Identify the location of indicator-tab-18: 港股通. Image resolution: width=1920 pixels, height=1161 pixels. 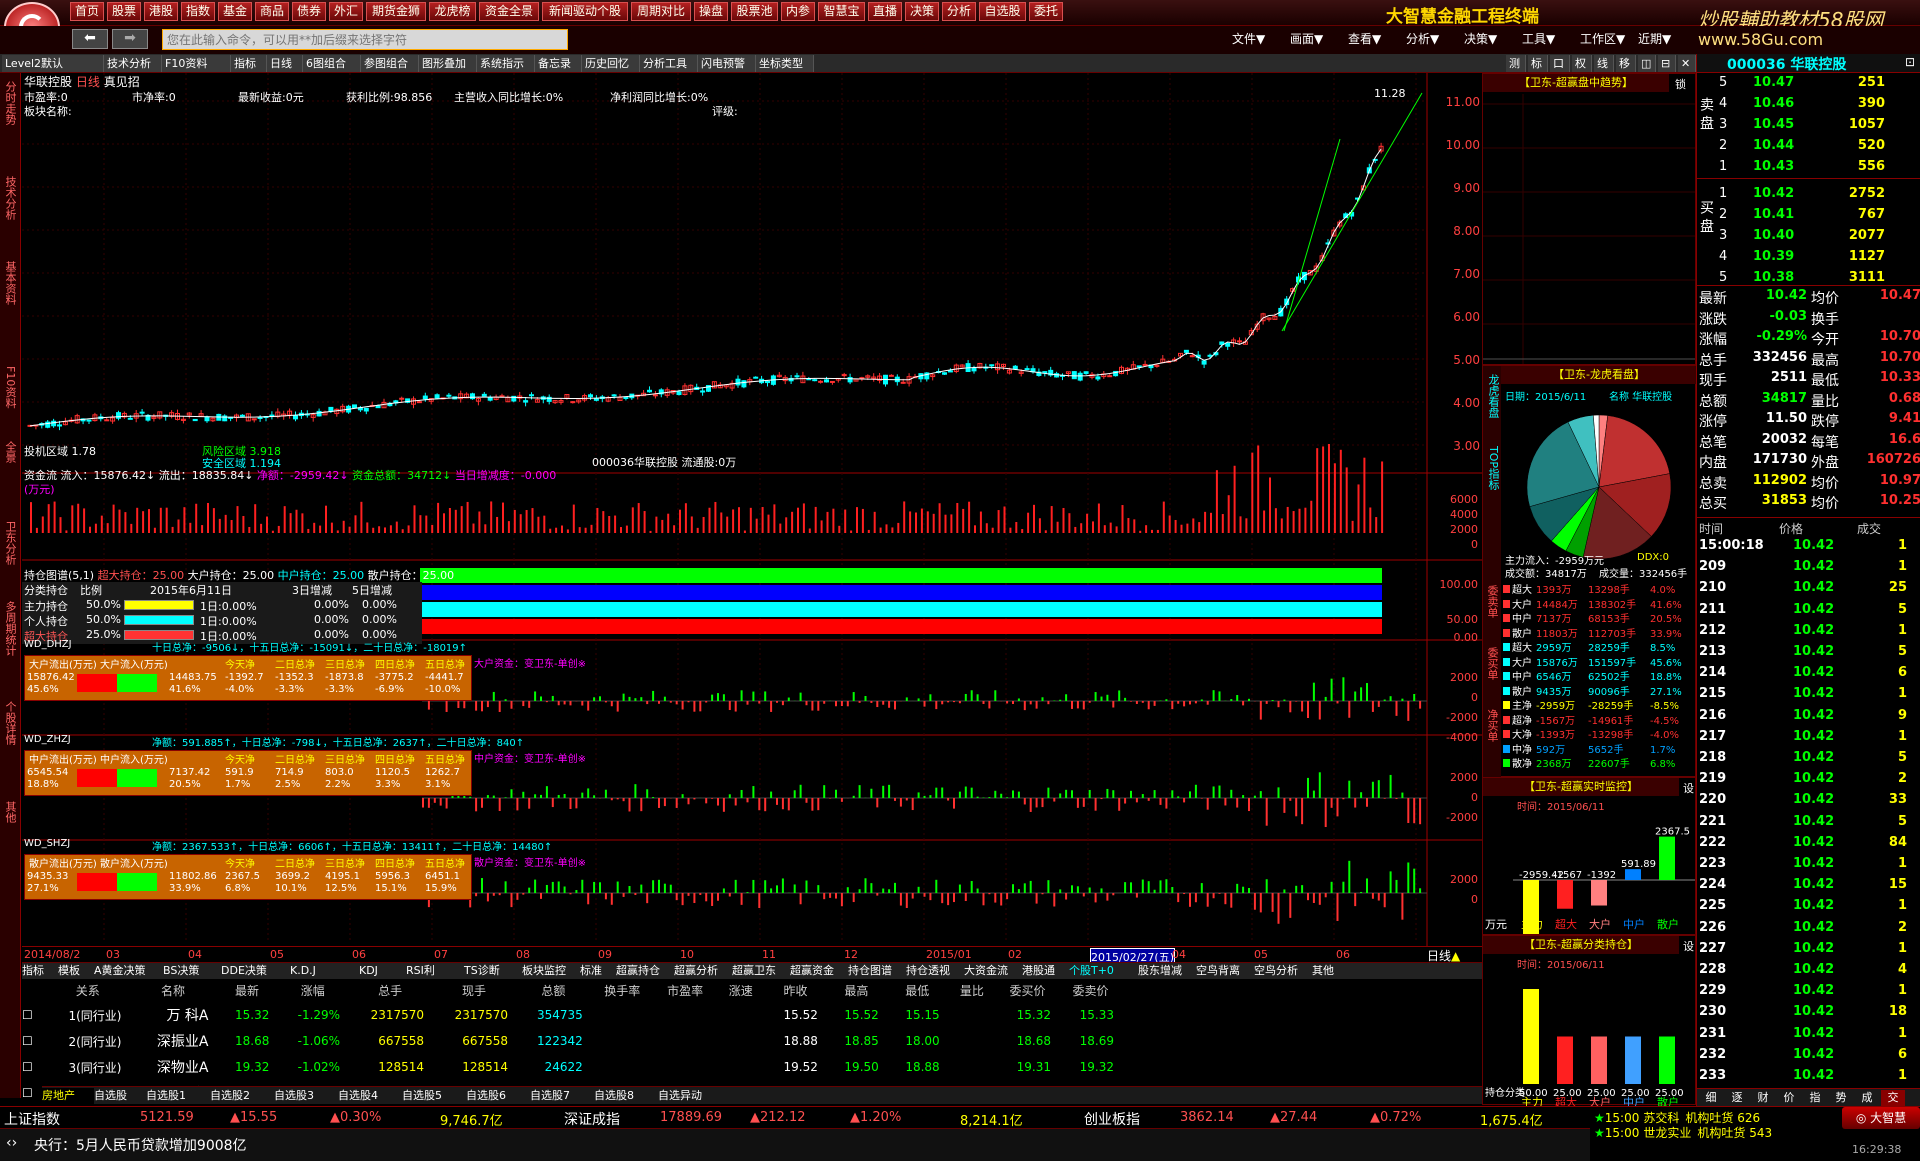
(1045, 971).